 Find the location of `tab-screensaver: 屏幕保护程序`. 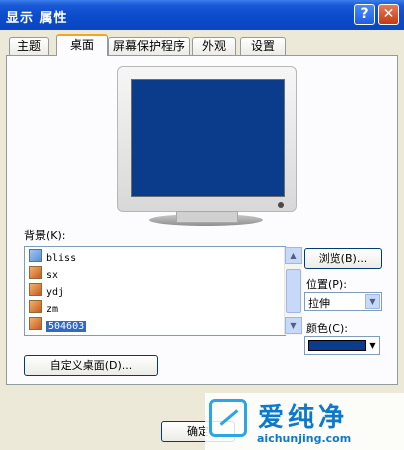

tab-screensaver: 屏幕保护程序 is located at coordinates (149, 46).